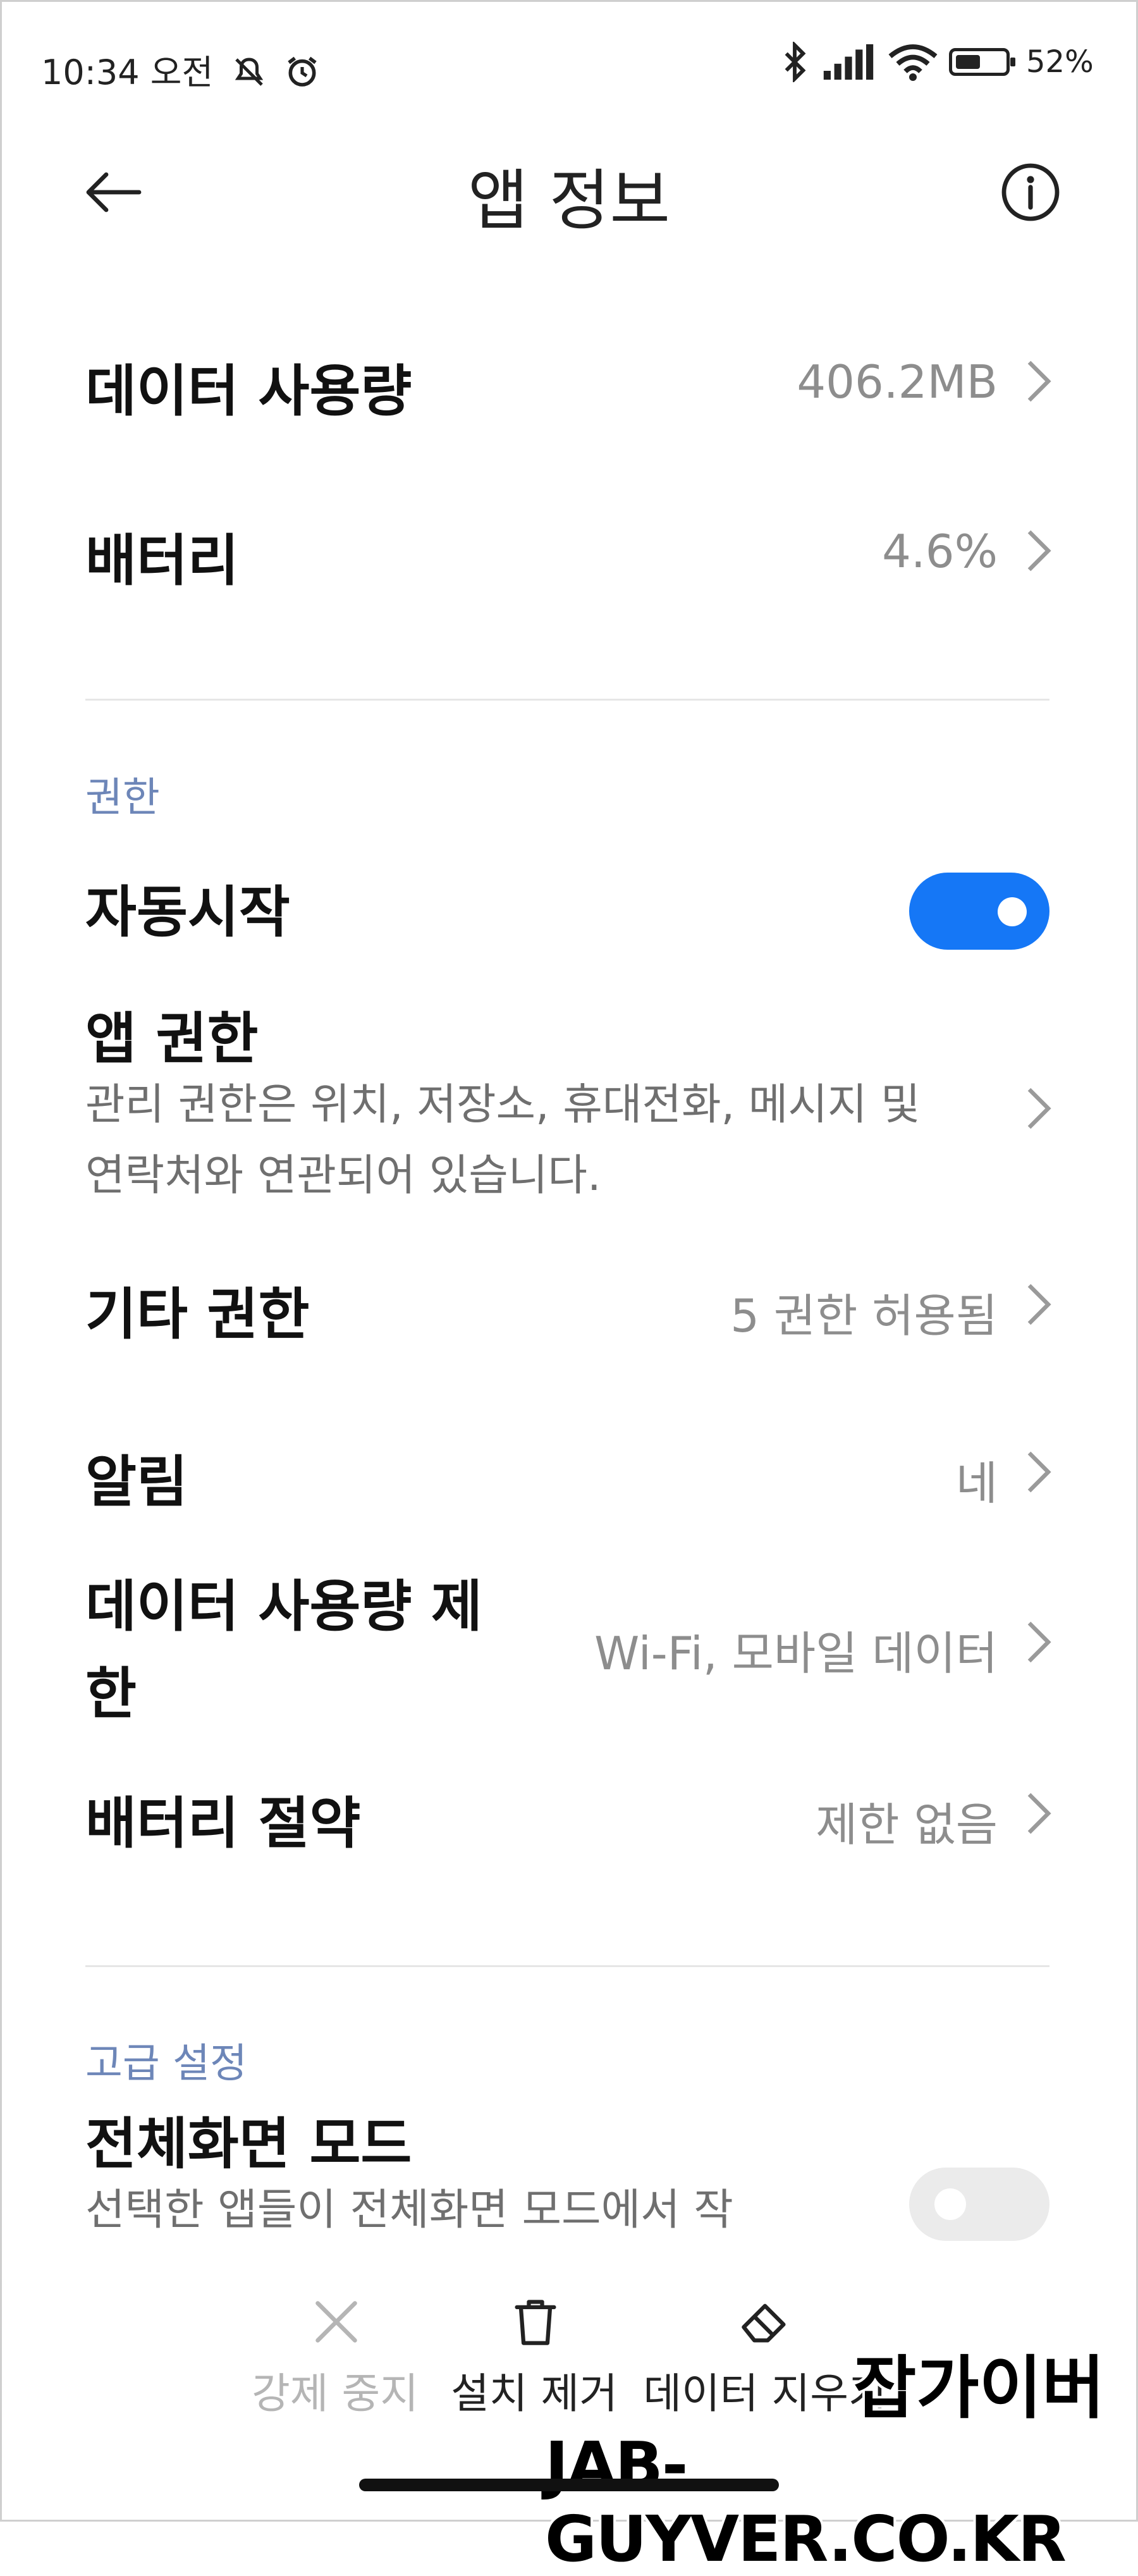  I want to click on fullscreen-mode-toggle, so click(979, 2204).